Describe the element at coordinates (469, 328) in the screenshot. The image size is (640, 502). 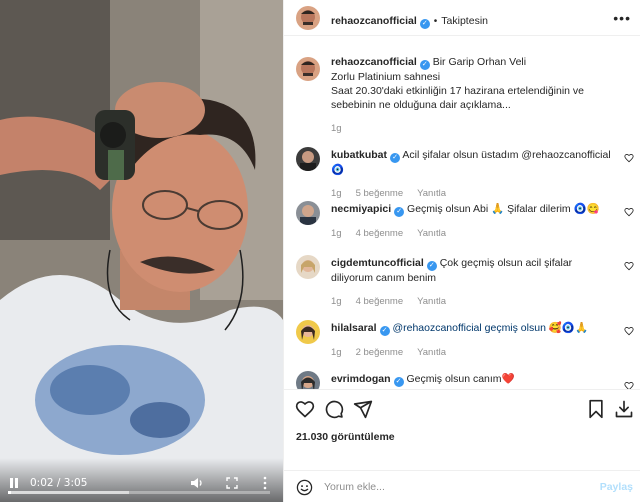
I see `comment-text: @rehaozcanofficial geçmiş olsun` at that location.